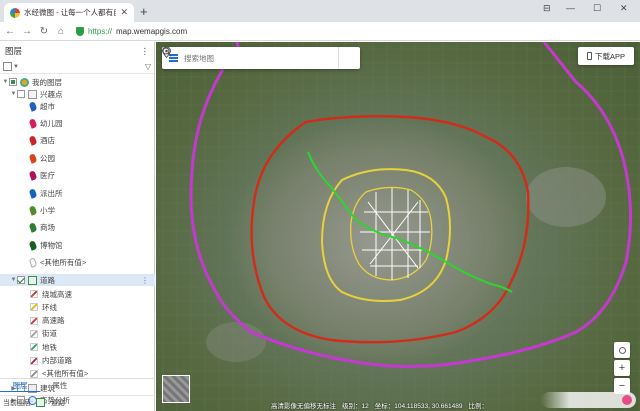  Describe the element at coordinates (609, 56) in the screenshot. I see `download-app-label: 下载APP` at that location.